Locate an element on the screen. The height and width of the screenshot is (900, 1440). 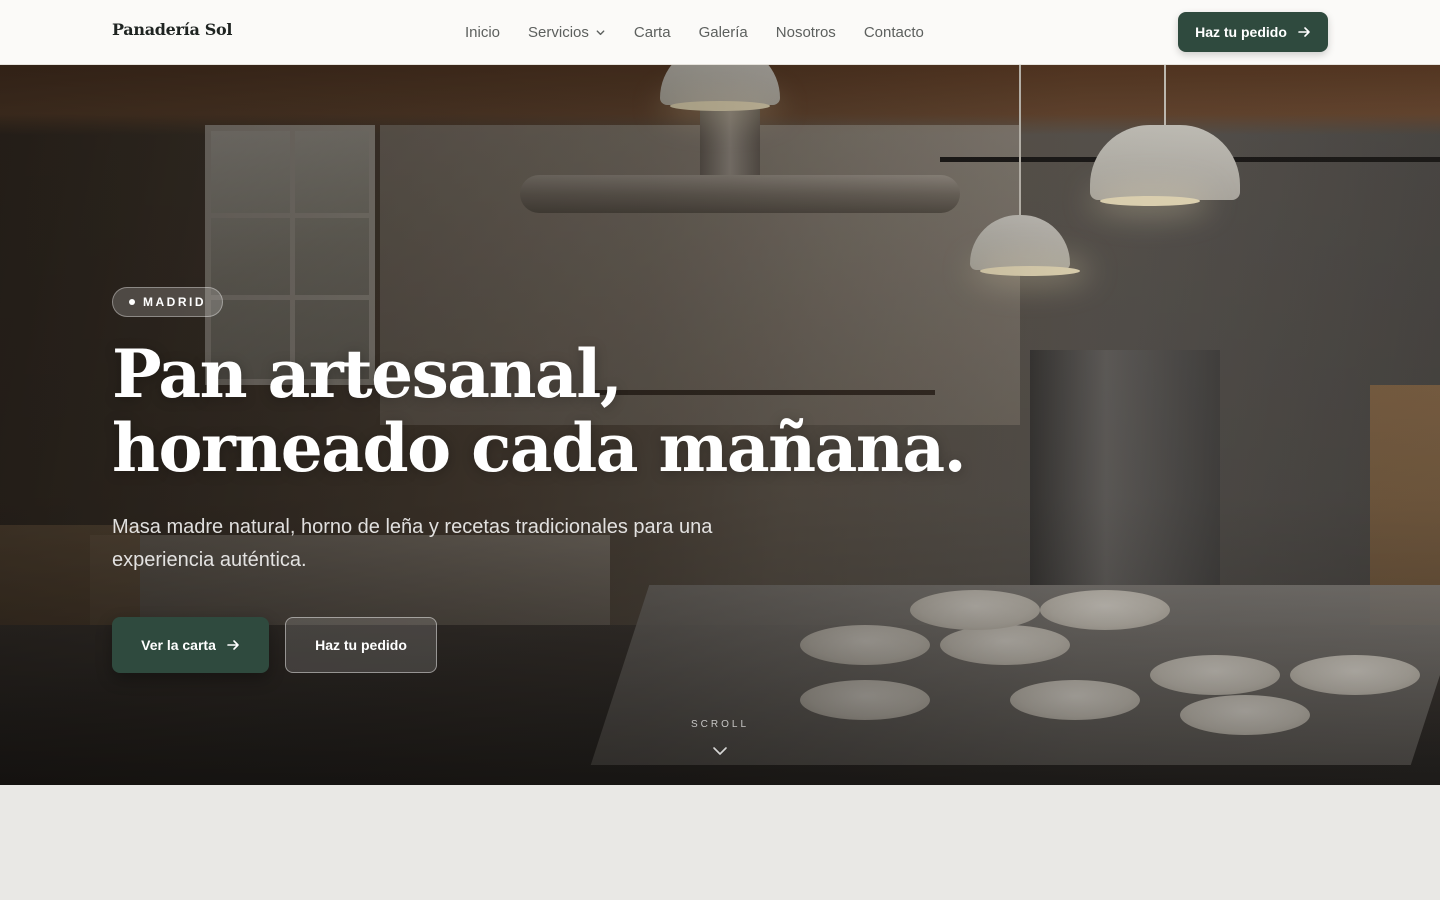
hero-headline-line2: horneado cada mañana. is located at coordinates (539, 448).